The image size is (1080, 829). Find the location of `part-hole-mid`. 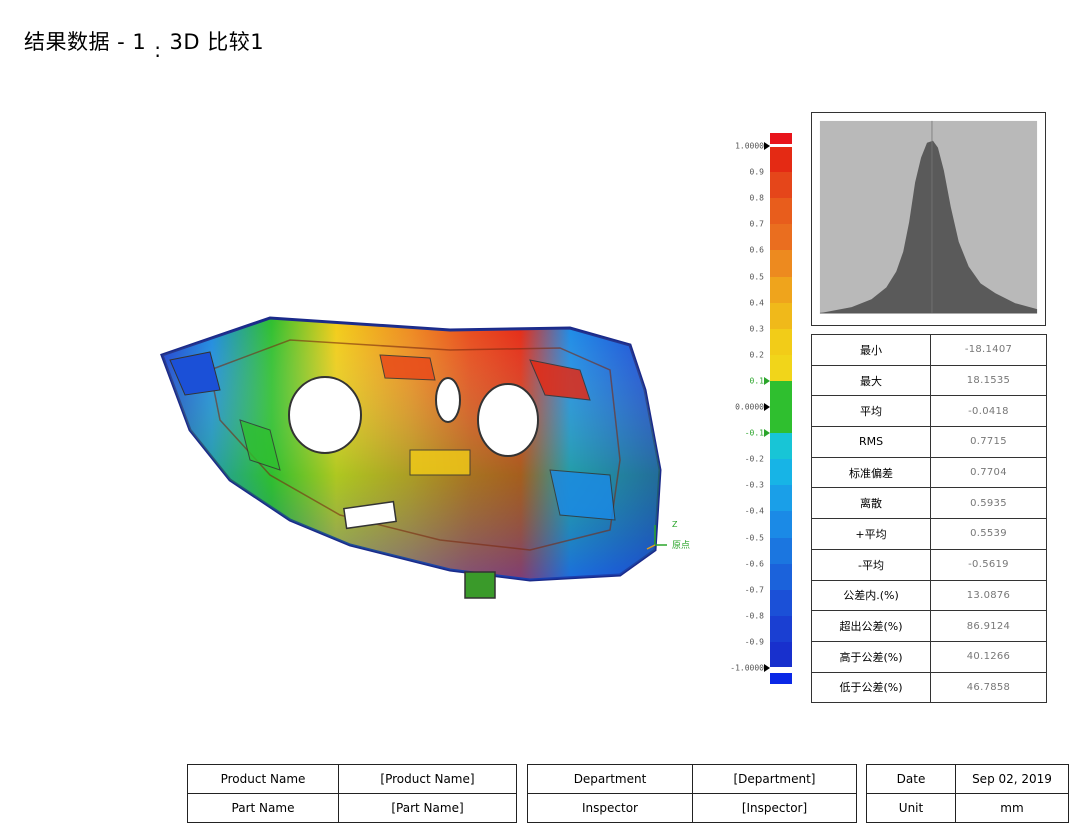

part-hole-mid is located at coordinates (448, 400).